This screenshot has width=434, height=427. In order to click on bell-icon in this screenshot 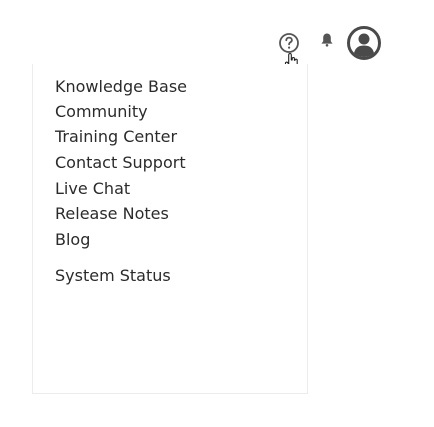, I will do `click(327, 40)`.